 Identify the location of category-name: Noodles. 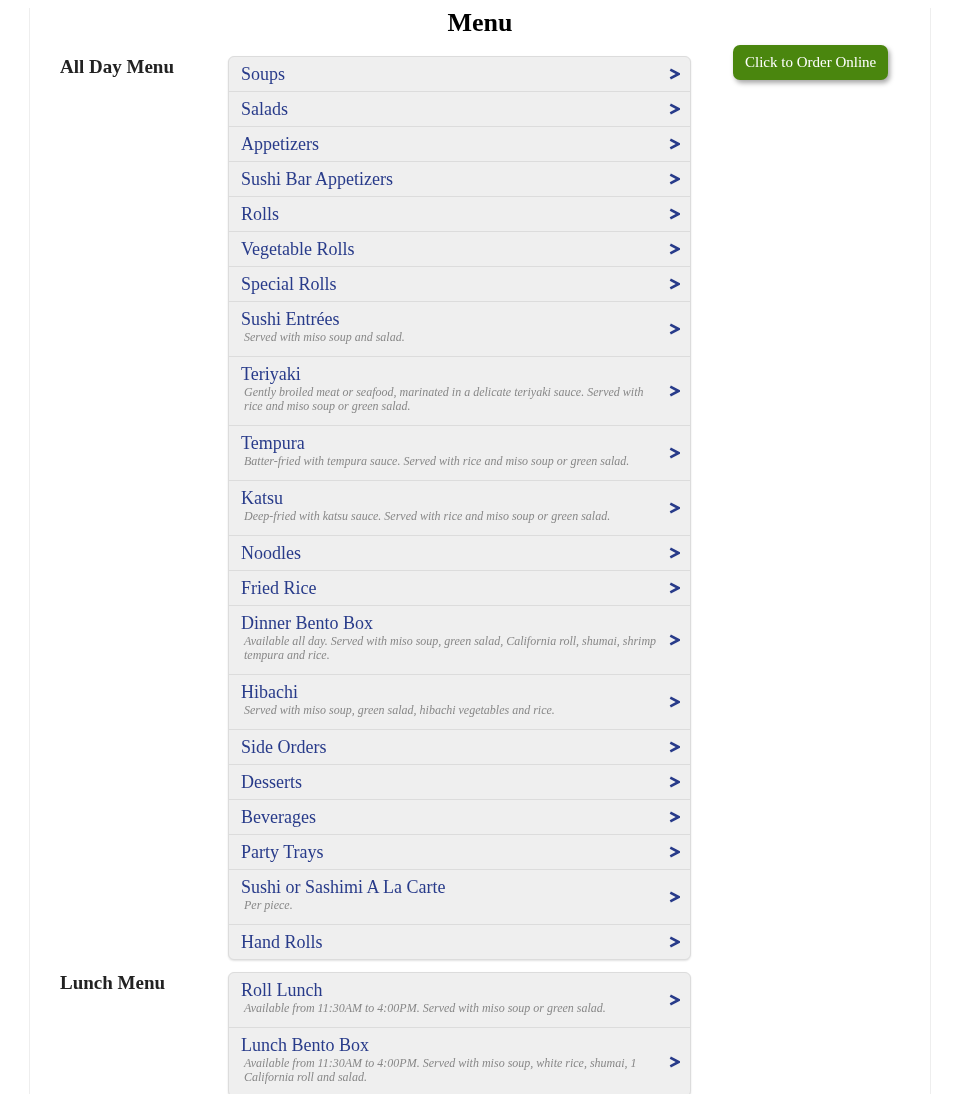
(271, 553).